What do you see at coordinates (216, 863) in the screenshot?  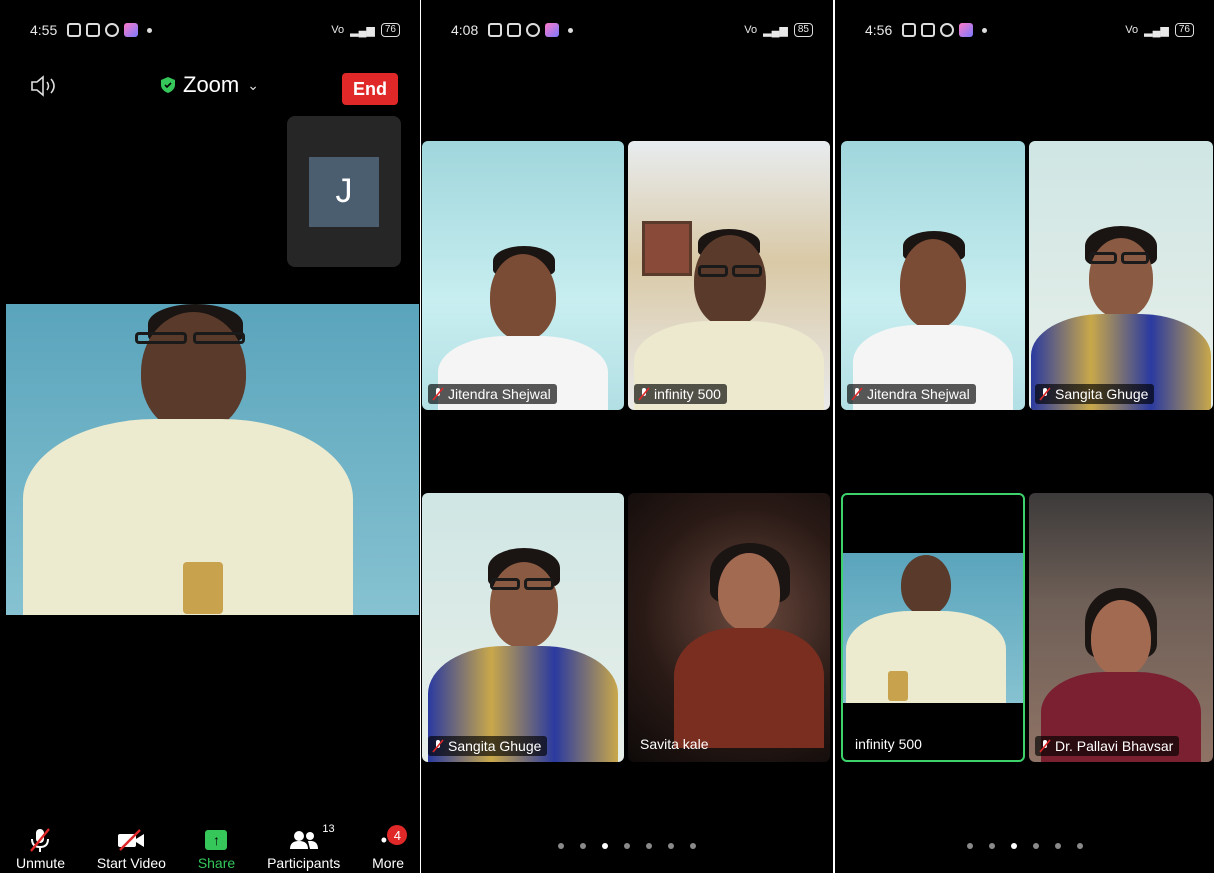 I see `share-label: Share` at bounding box center [216, 863].